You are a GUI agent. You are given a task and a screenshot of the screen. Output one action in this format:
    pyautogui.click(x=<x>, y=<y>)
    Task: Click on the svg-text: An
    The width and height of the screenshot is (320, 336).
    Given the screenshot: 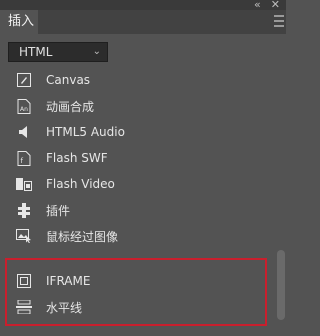 What is the action you would take?
    pyautogui.click(x=24, y=109)
    